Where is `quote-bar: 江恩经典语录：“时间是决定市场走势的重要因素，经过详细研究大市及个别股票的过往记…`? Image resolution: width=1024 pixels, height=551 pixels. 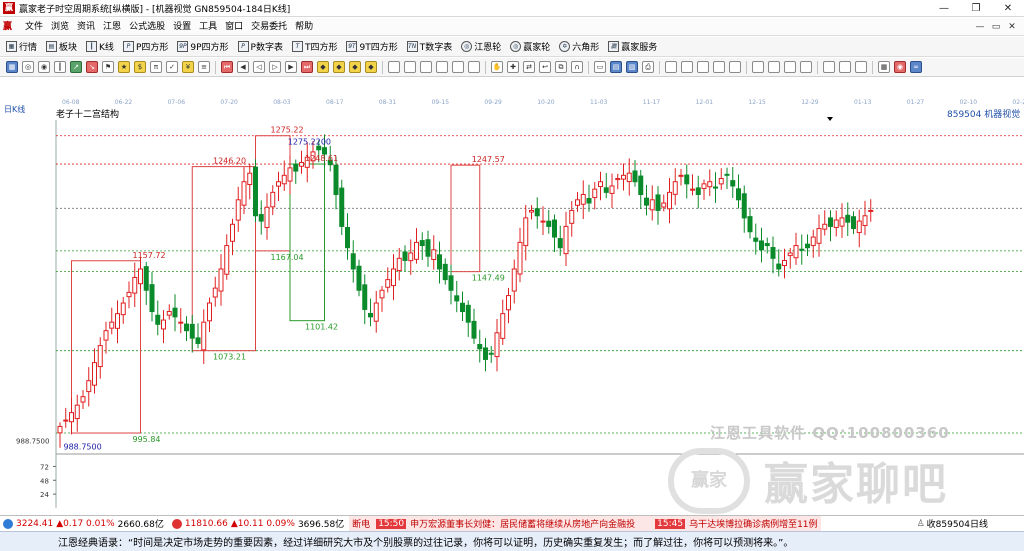 quote-bar: 江恩经典语录：“时间是决定市场走势的重要因素，经过详细研究大市及个别股票的过往记… is located at coordinates (512, 541).